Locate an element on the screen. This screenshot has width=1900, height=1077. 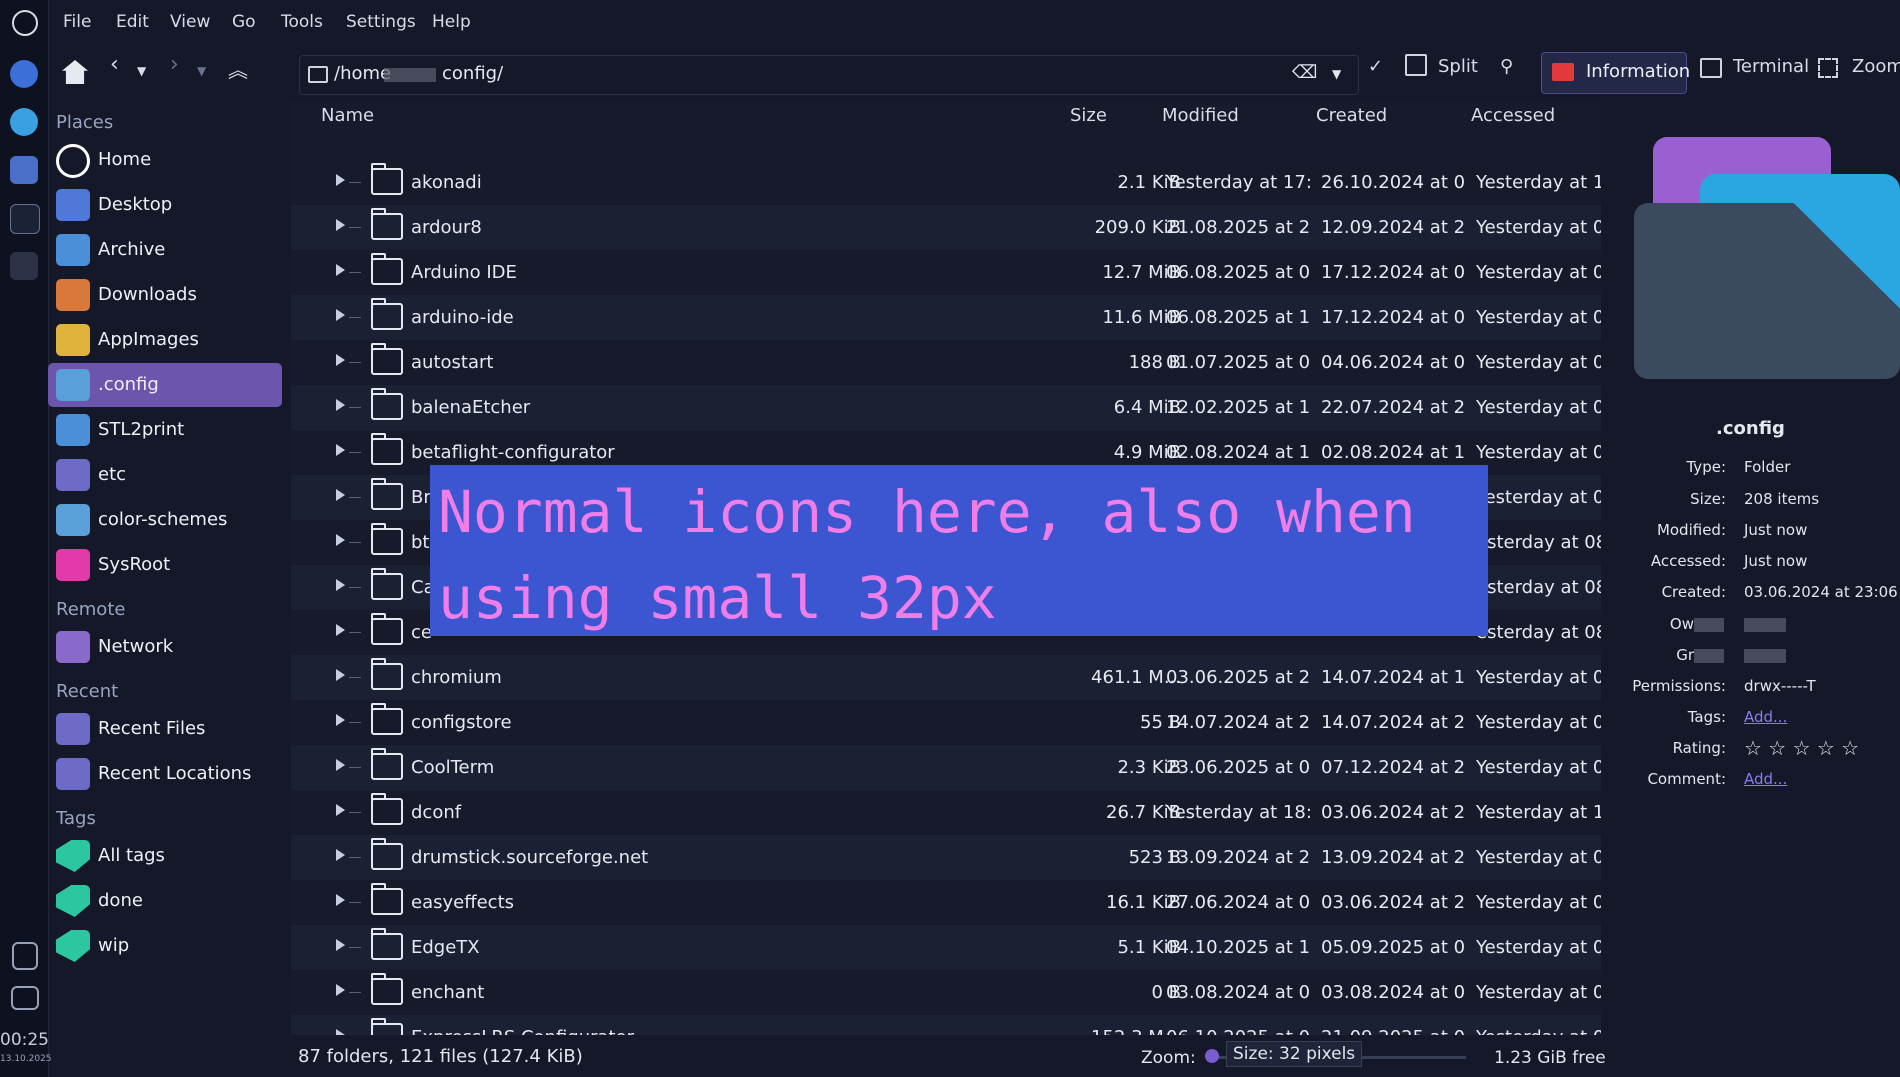
sidebar-item-archive: Archive is located at coordinates (165, 250).